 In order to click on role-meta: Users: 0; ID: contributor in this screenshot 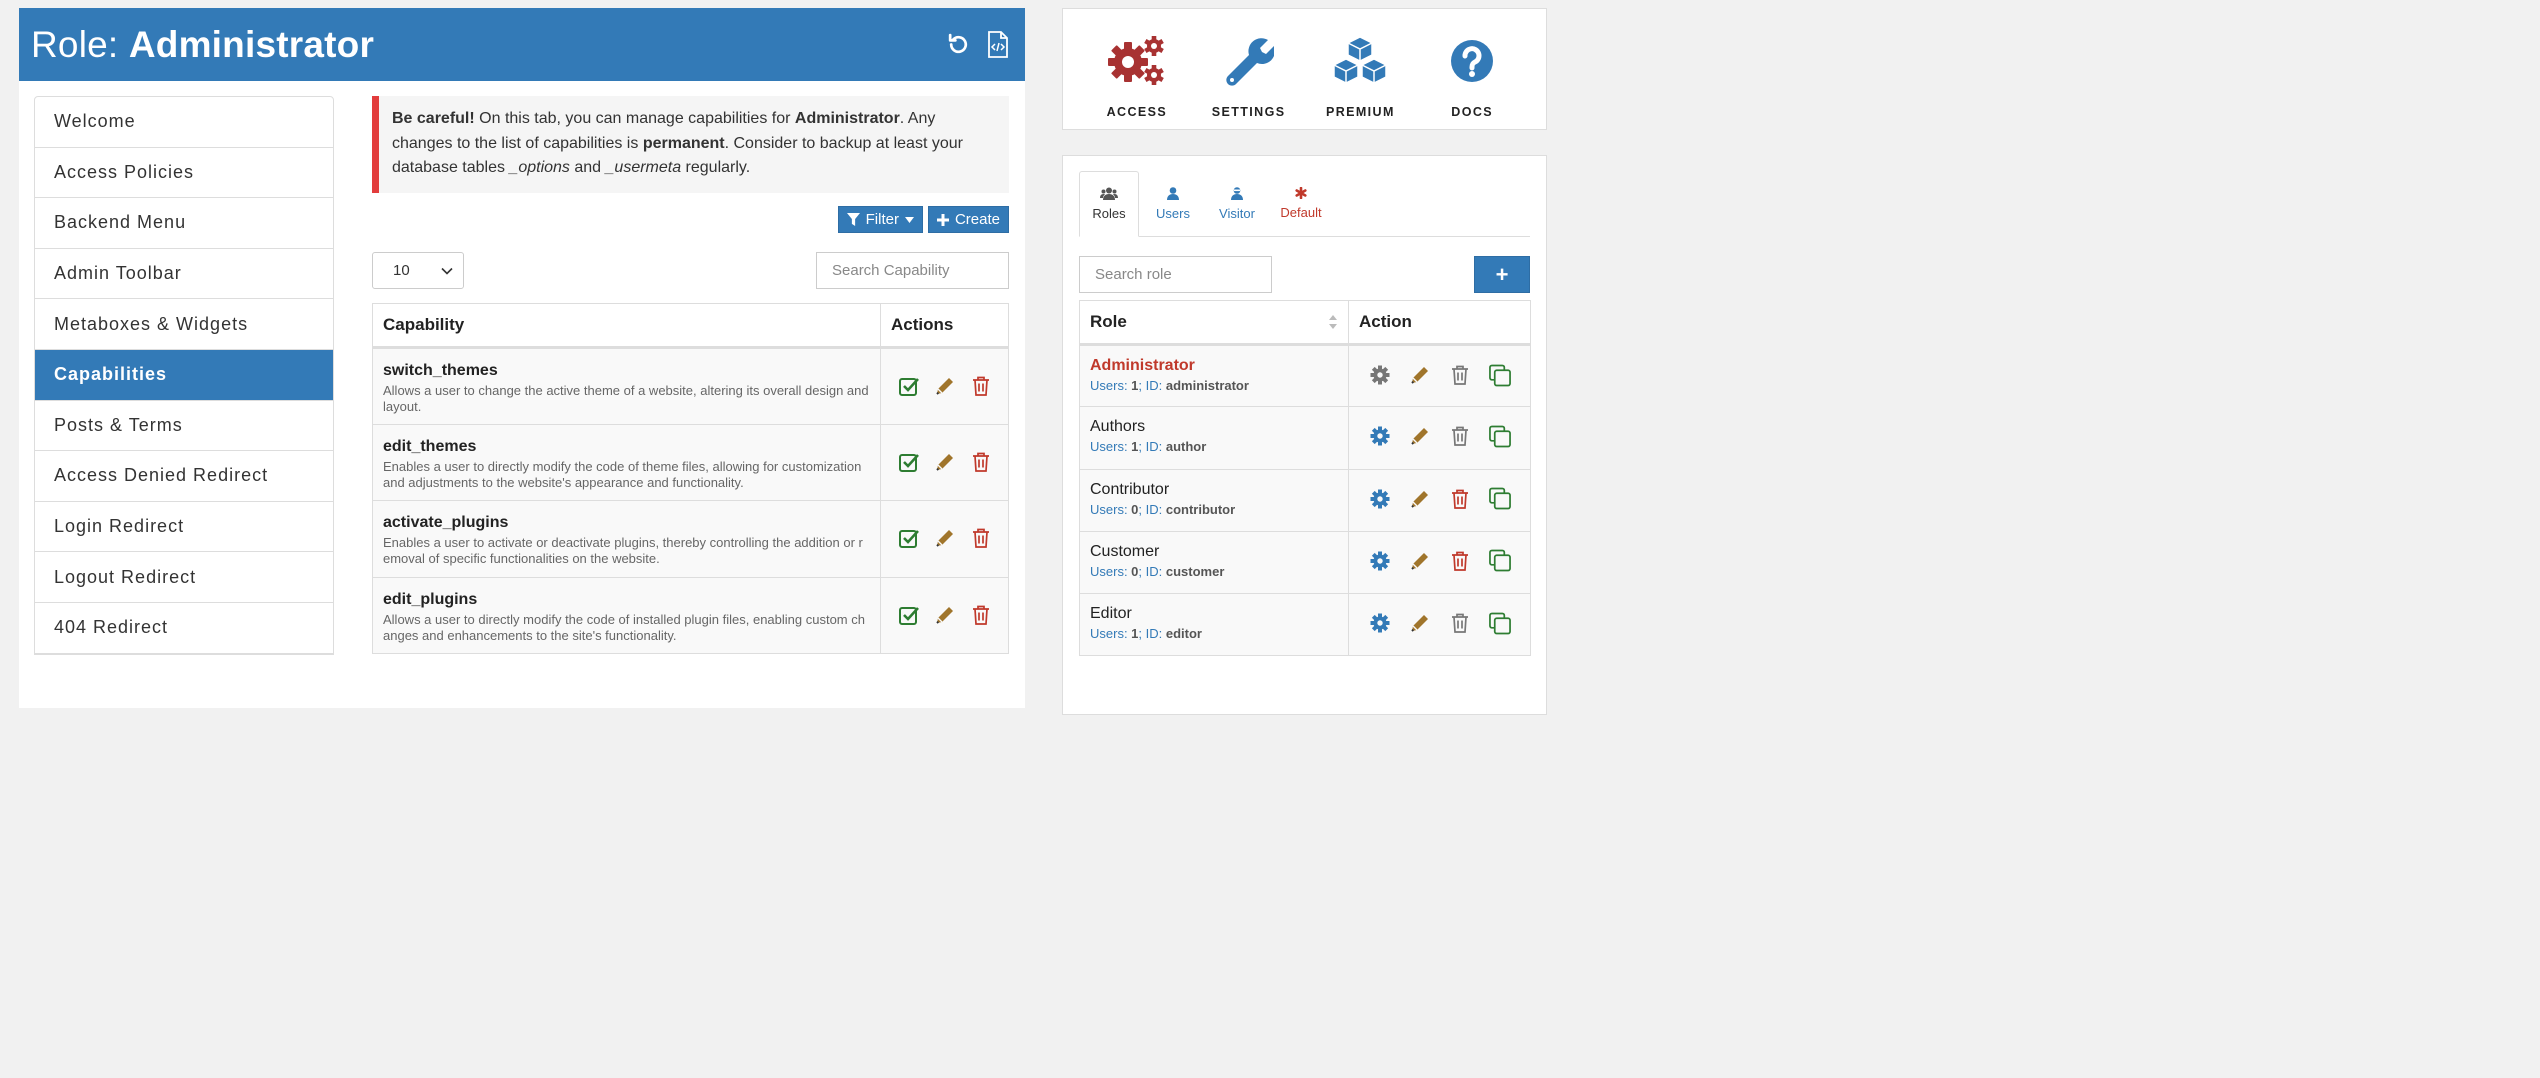, I will do `click(1163, 509)`.